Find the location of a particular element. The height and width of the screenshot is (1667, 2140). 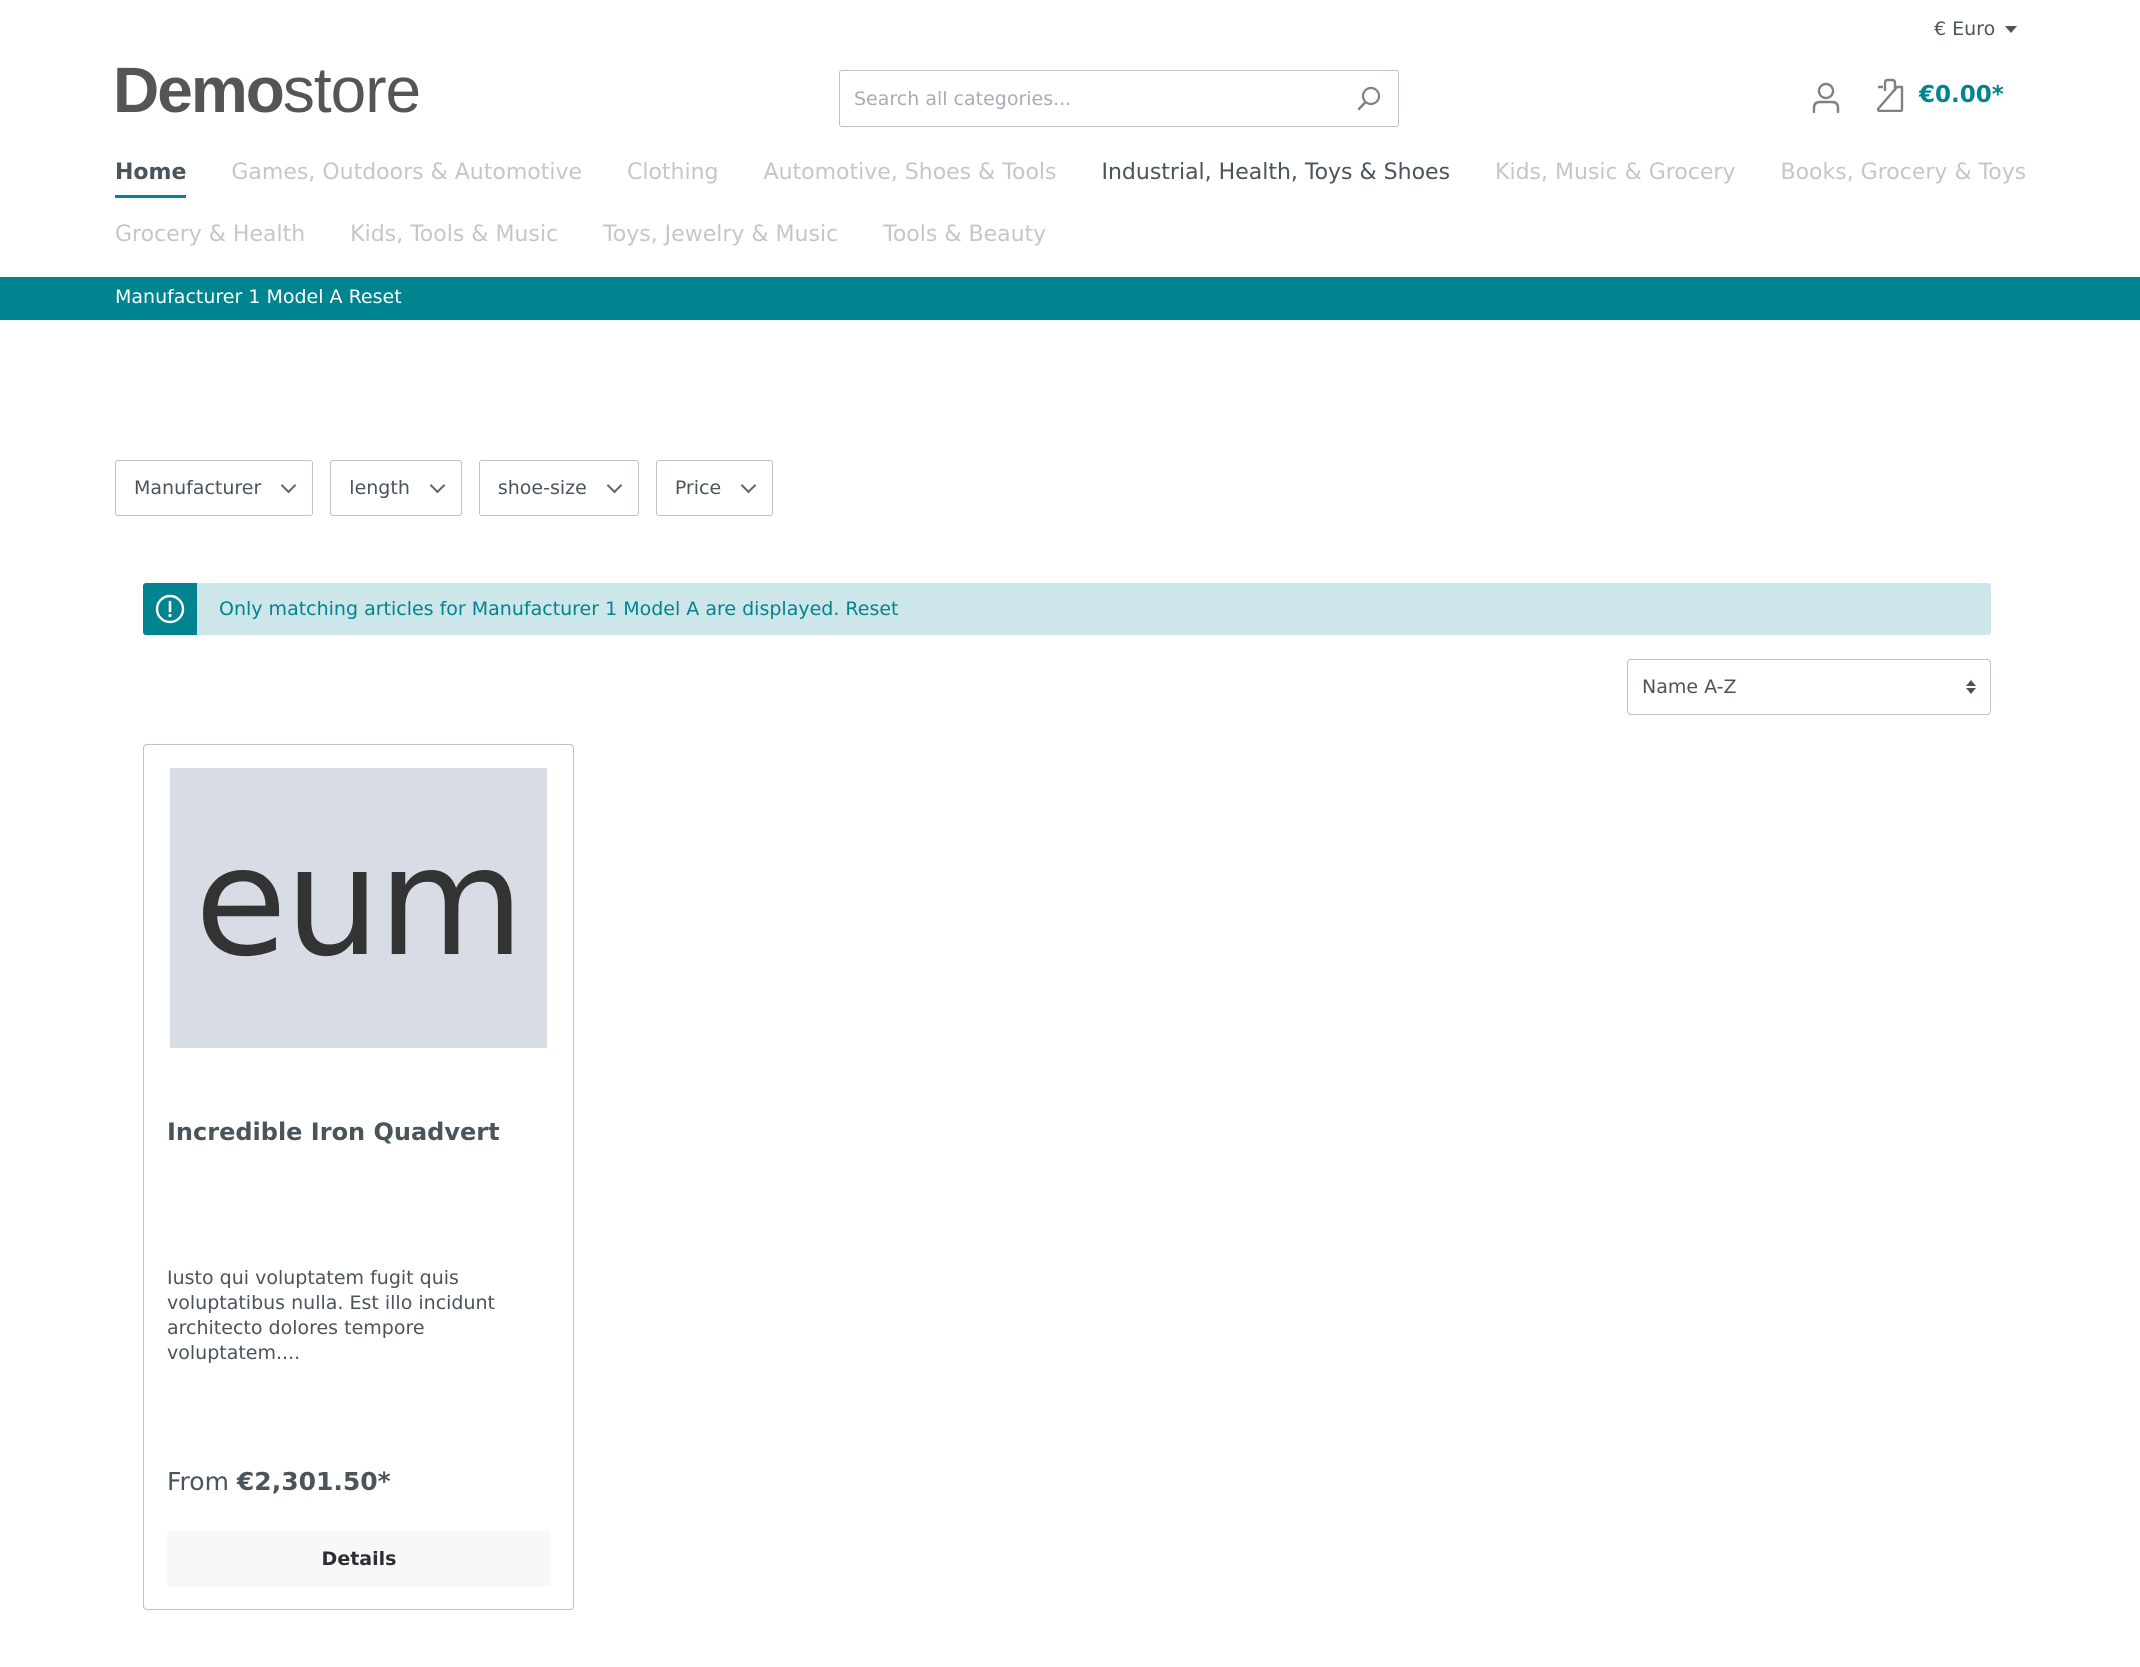

filter-label: Manufacturer is located at coordinates (198, 488).